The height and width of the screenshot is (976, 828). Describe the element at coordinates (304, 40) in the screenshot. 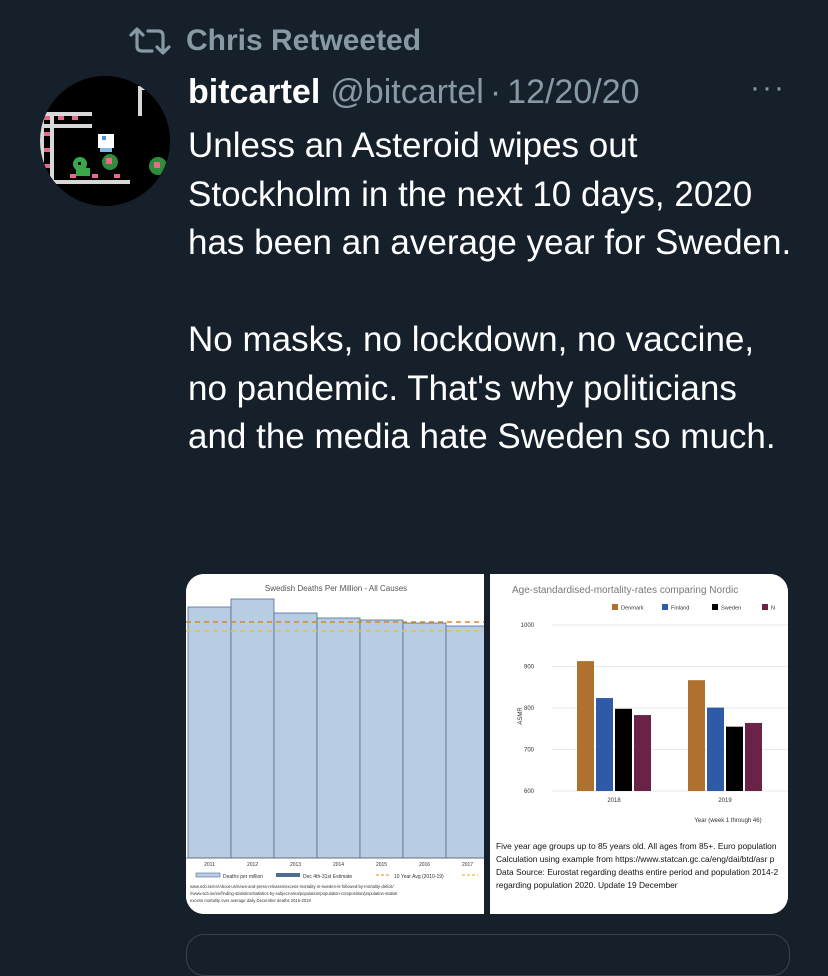

I see `retweet-label: Chris Retweeted` at that location.